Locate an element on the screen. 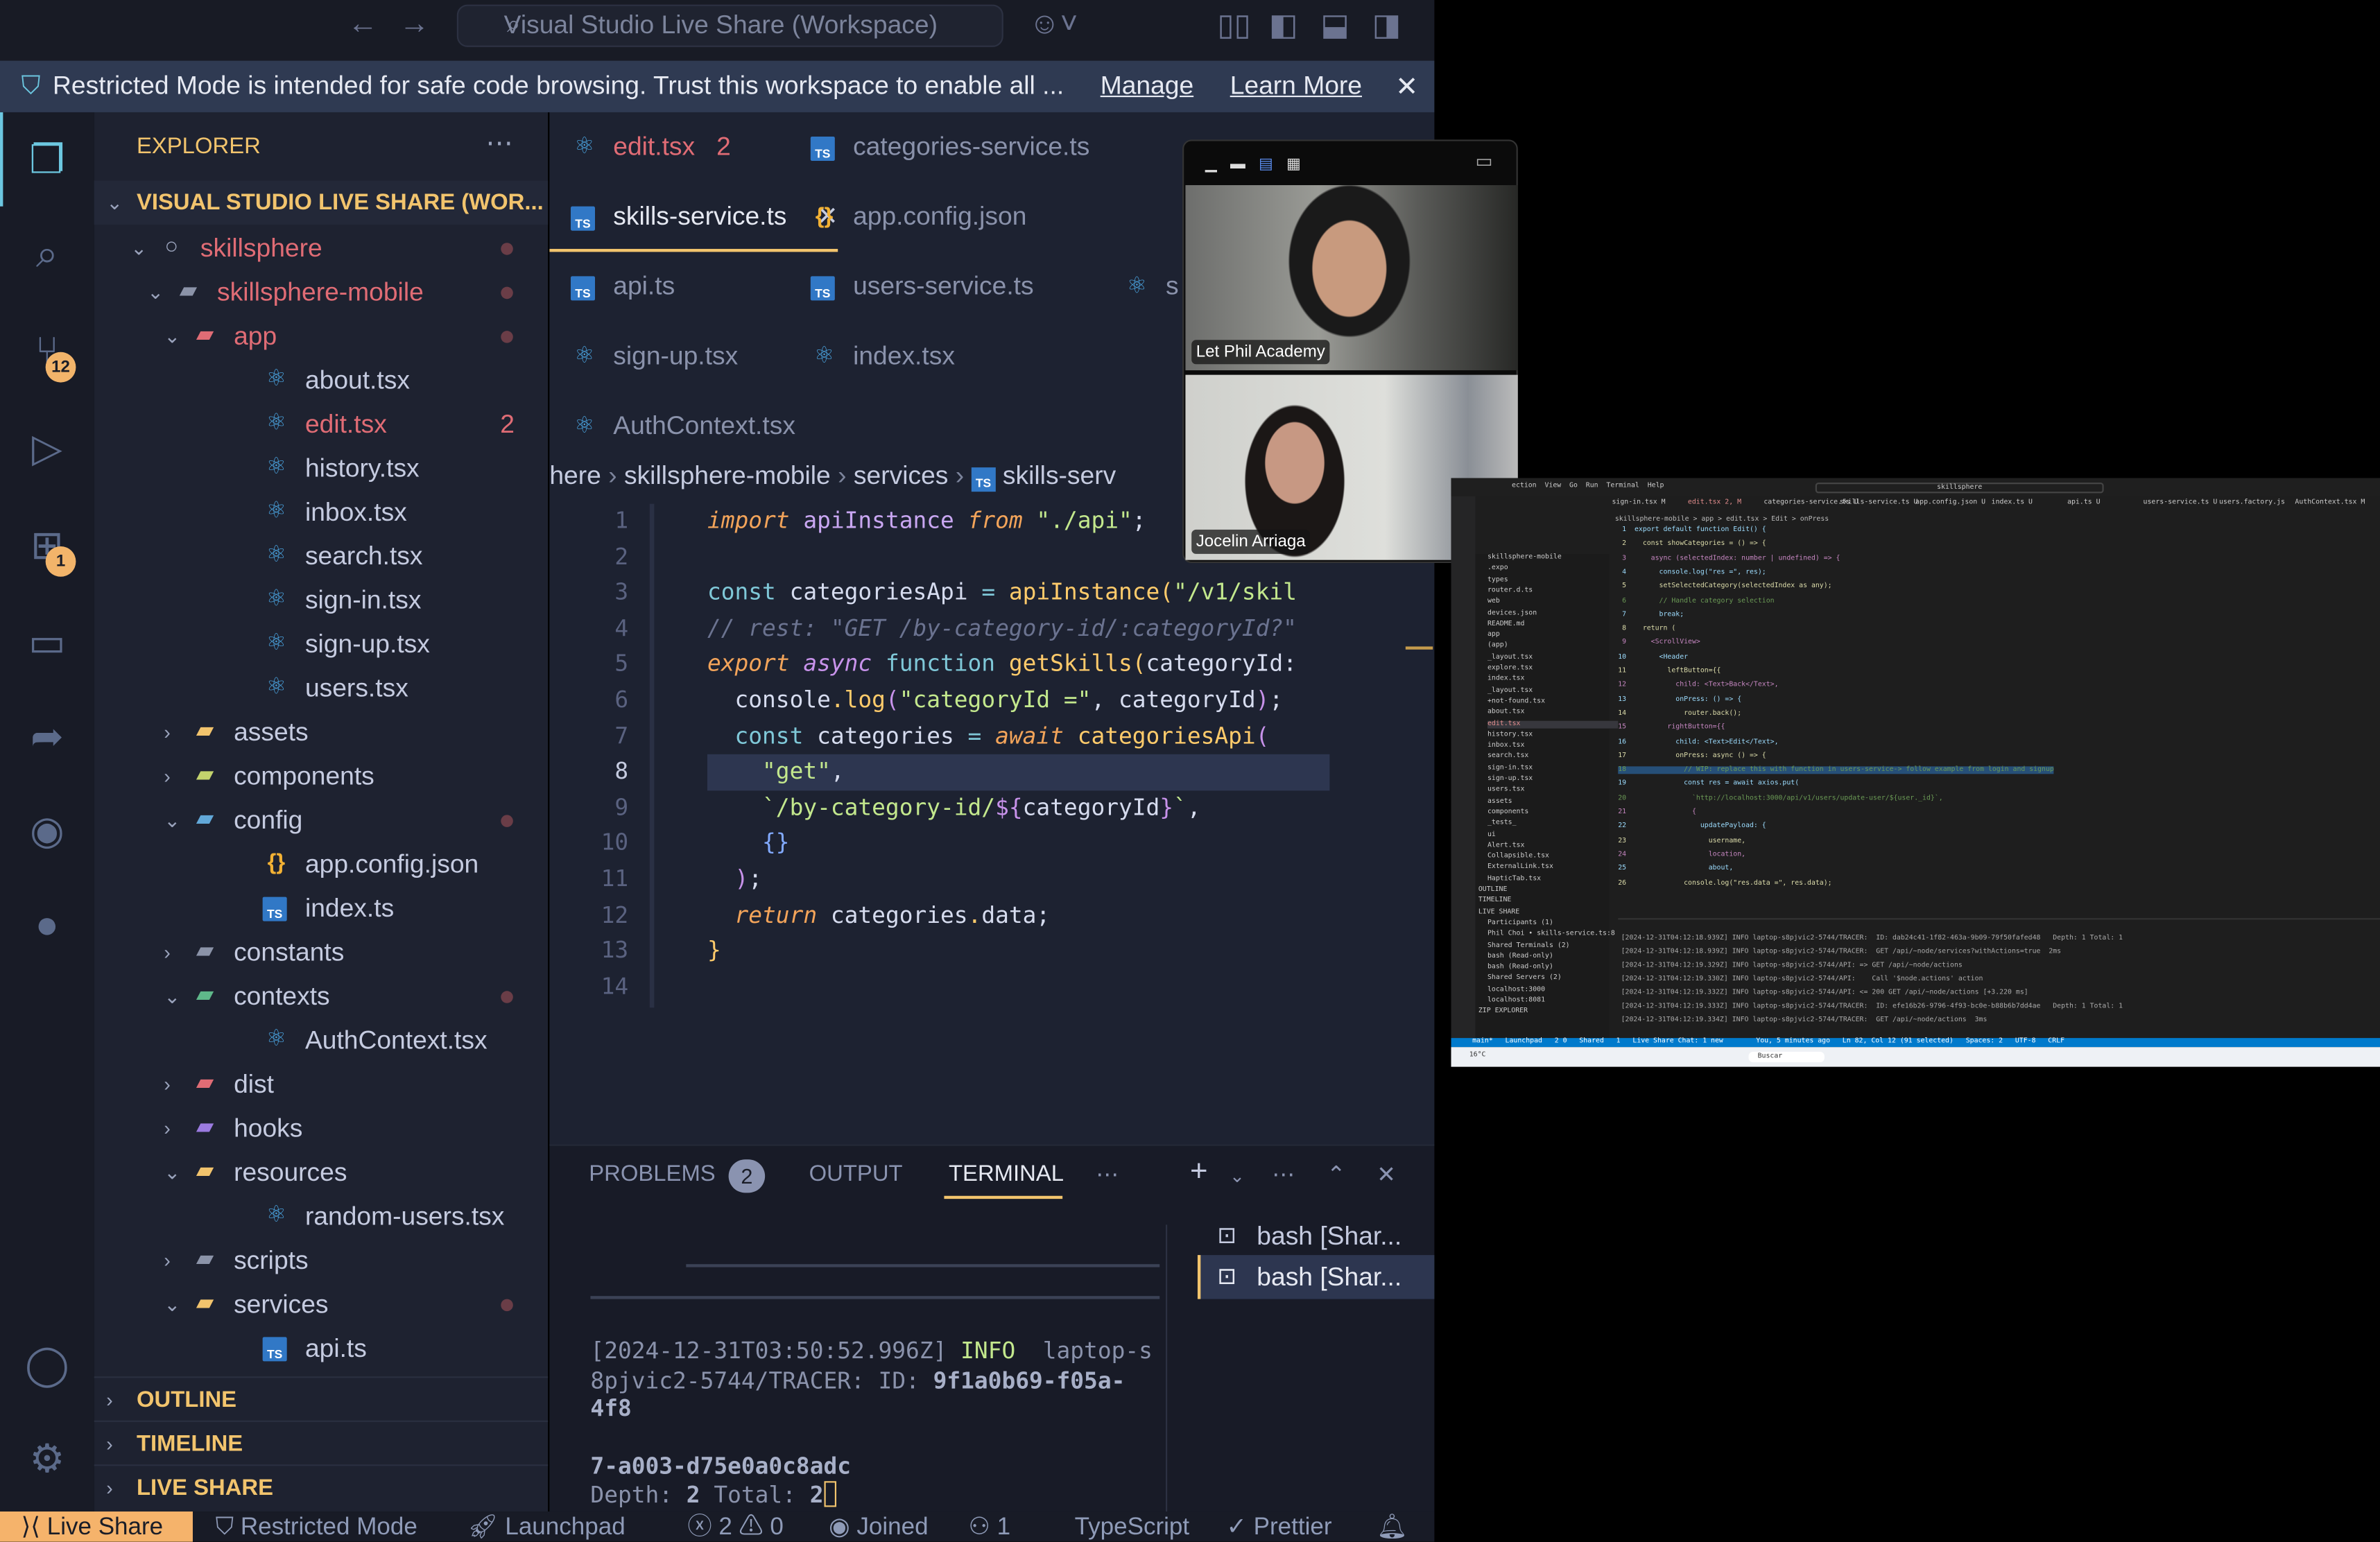 This screenshot has width=2380, height=1542. section-live-share: › LIVE SHARE is located at coordinates (321, 1486).